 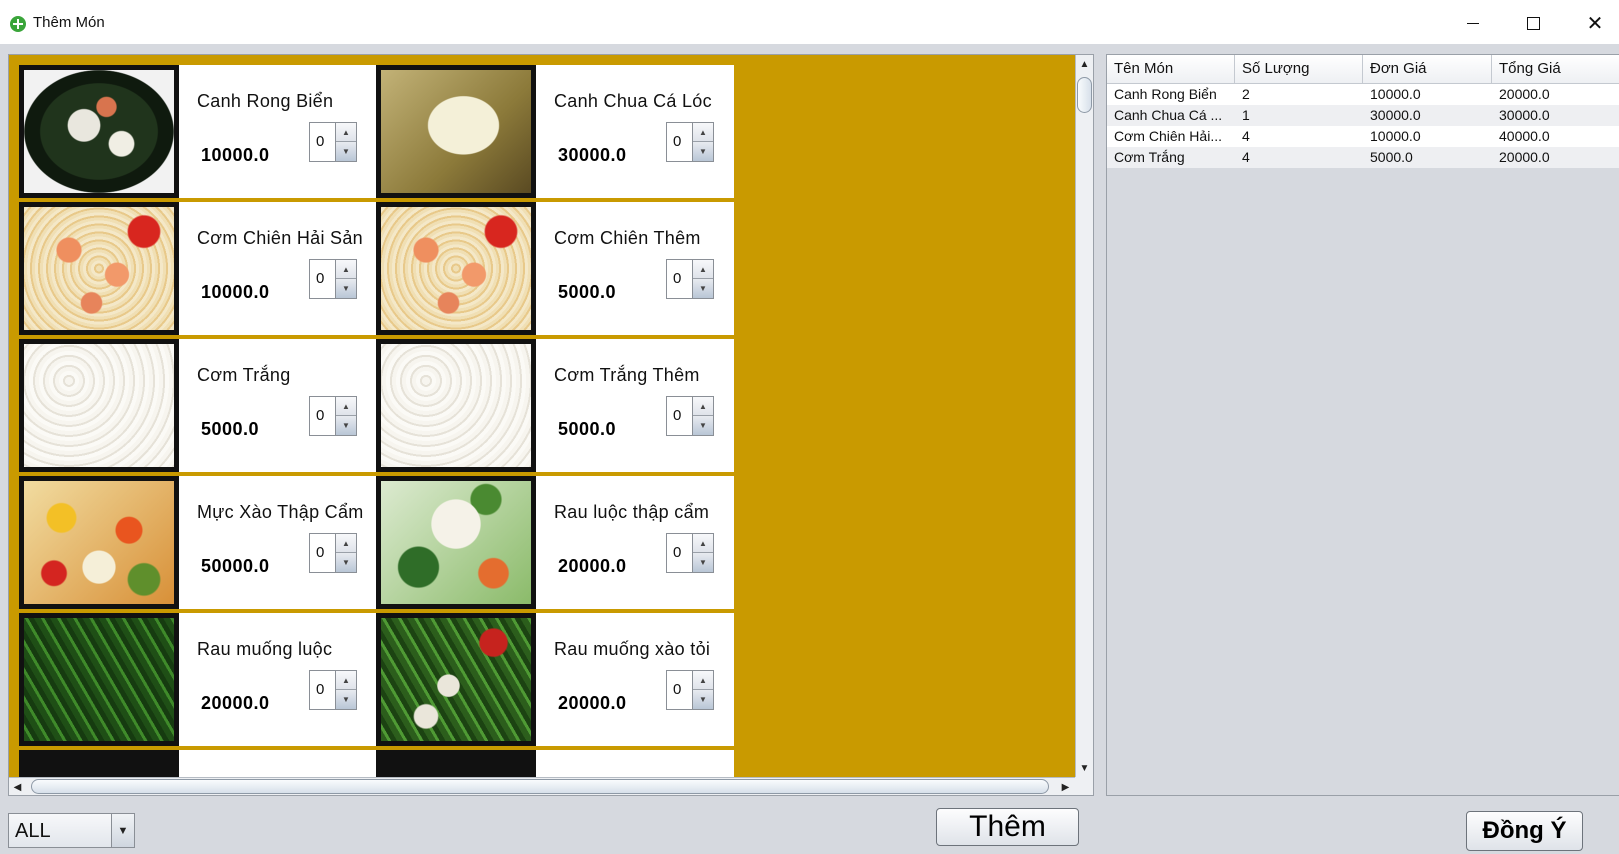 I want to click on horizontal-scroll-thumb, so click(x=540, y=786).